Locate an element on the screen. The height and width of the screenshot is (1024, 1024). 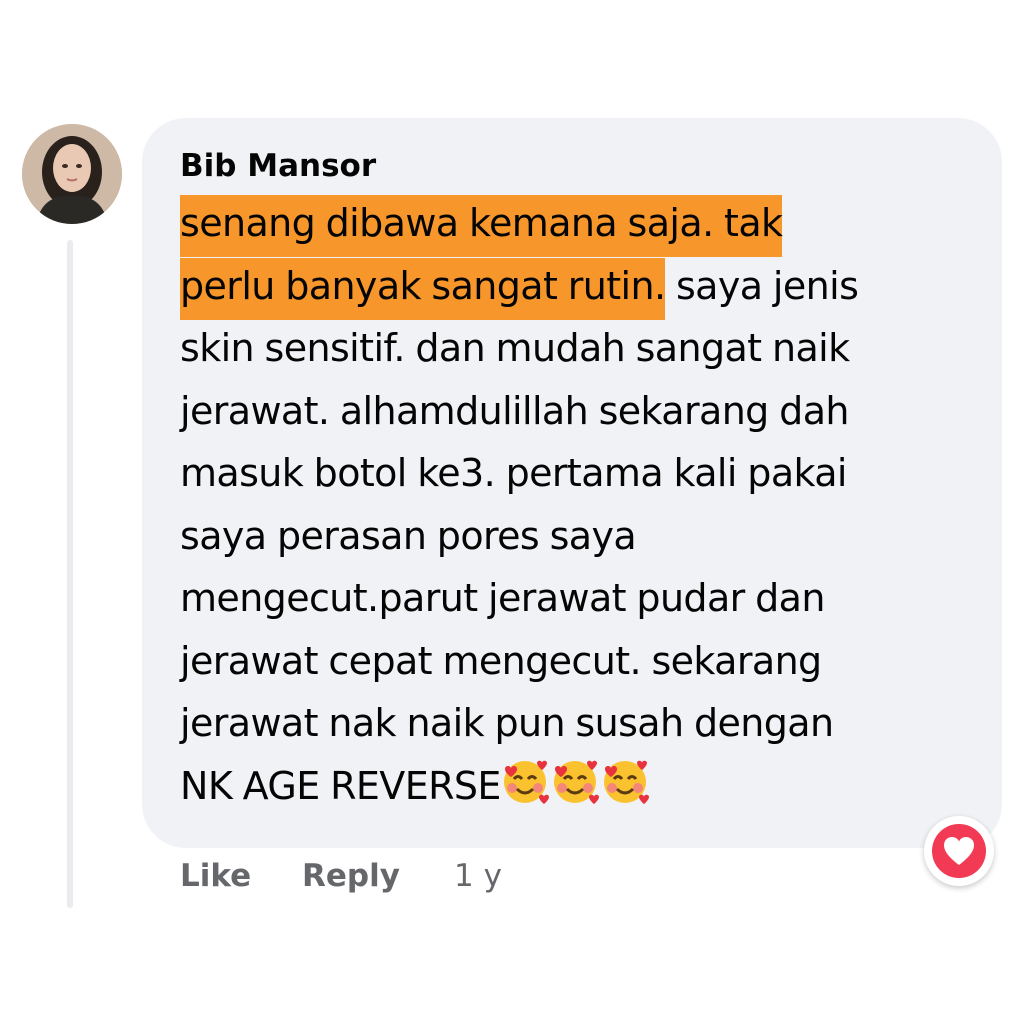
comment-line-text: saya jenis is located at coordinates (762, 285).